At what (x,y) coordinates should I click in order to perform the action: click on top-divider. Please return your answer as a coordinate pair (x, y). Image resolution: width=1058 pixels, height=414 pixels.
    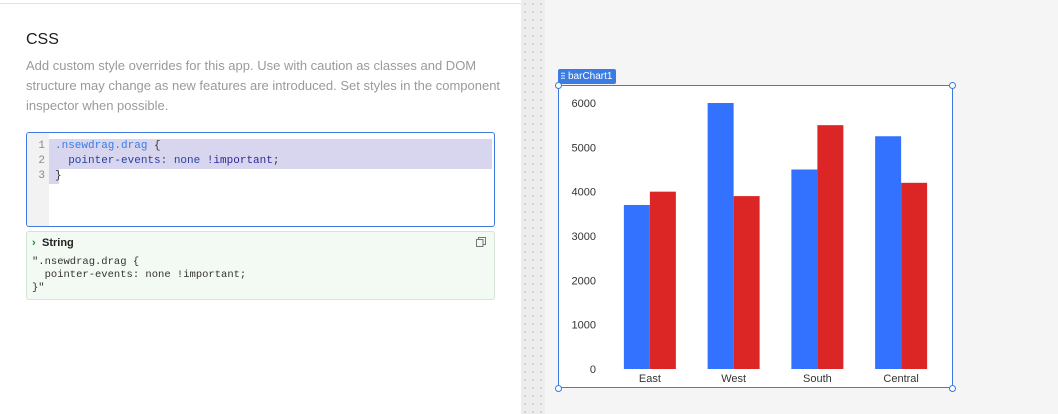
    Looking at the image, I should click on (260, 3).